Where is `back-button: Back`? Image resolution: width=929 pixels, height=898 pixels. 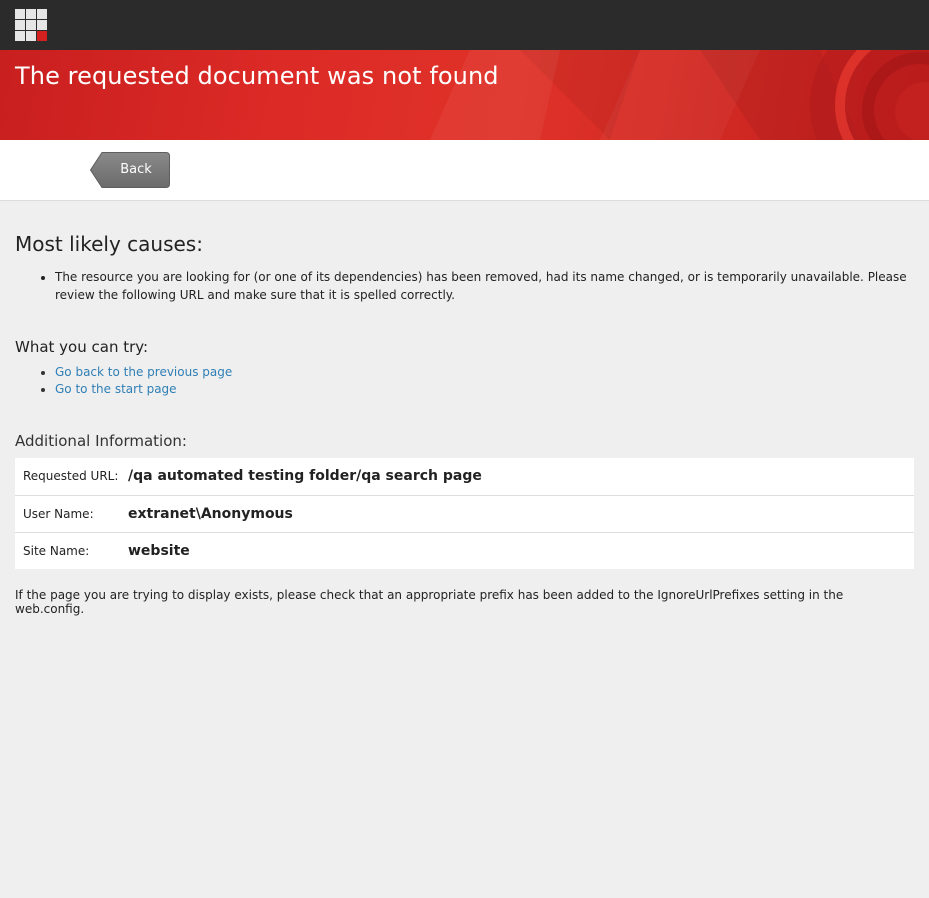 back-button: Back is located at coordinates (130, 170).